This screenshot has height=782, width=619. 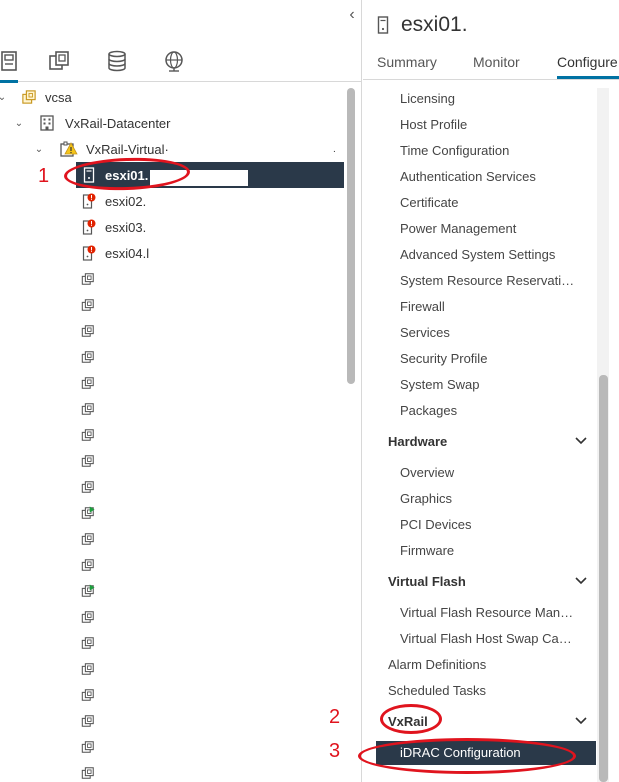 I want to click on host-icon, so click(x=383, y=25).